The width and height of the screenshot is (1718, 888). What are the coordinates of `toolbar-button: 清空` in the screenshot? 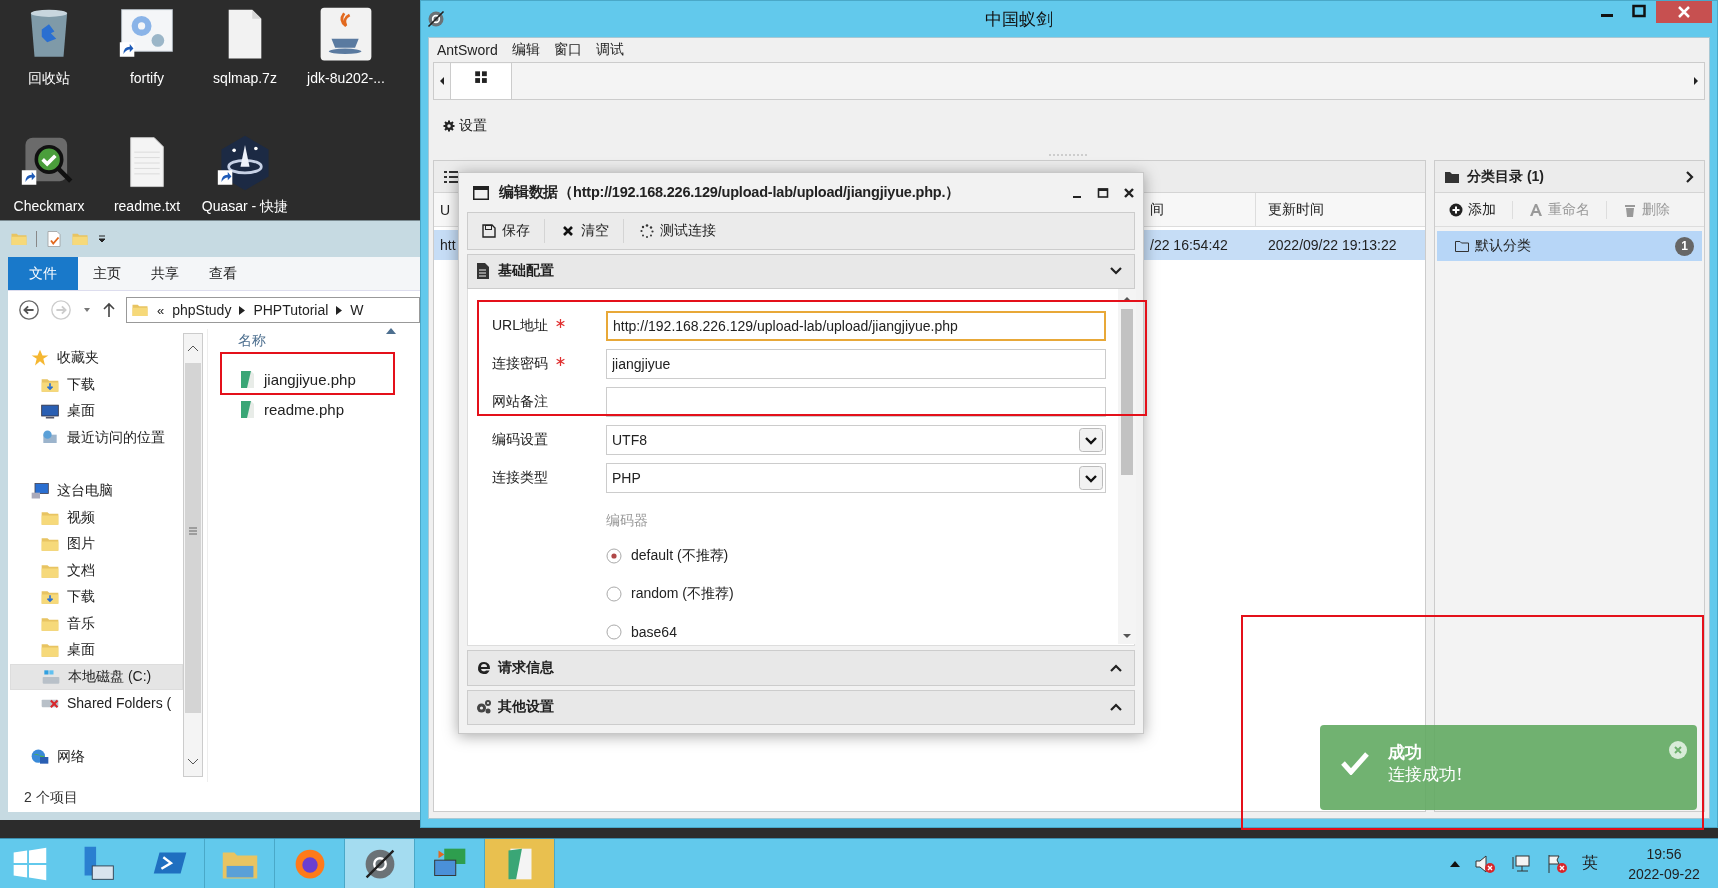 It's located at (592, 231).